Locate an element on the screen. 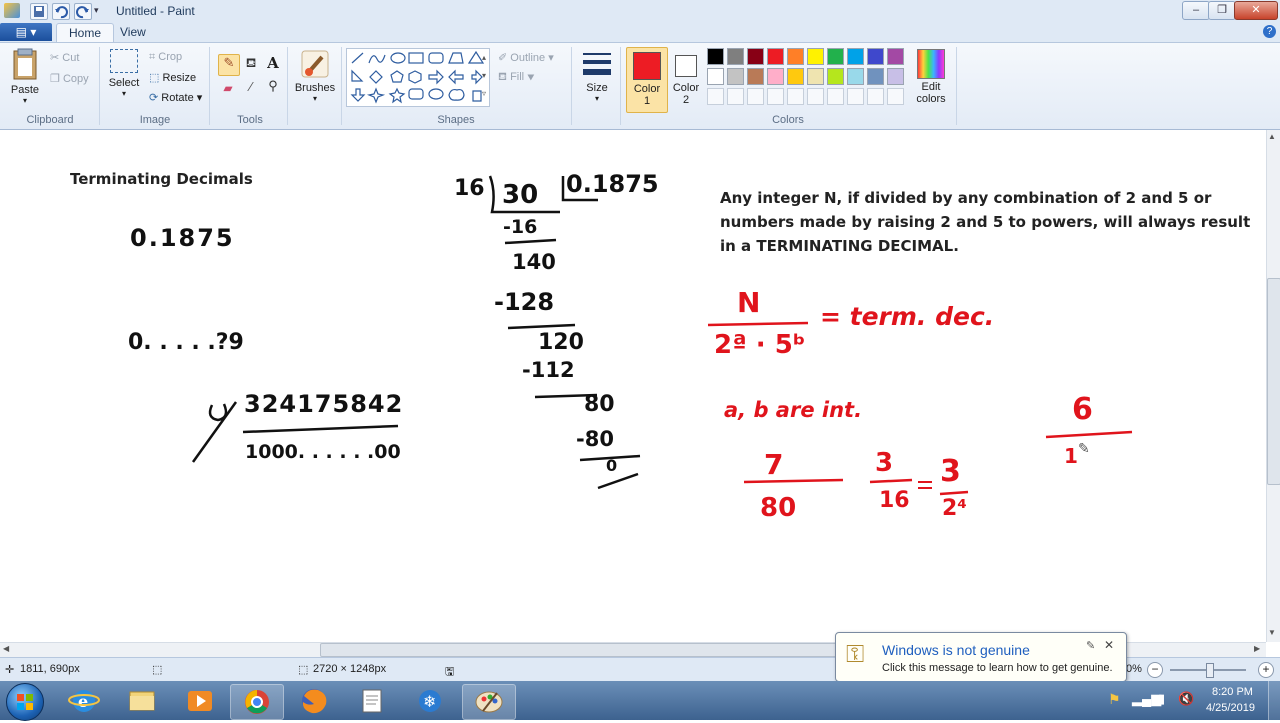  resize-button: ⬚ Resize is located at coordinates (172, 77).